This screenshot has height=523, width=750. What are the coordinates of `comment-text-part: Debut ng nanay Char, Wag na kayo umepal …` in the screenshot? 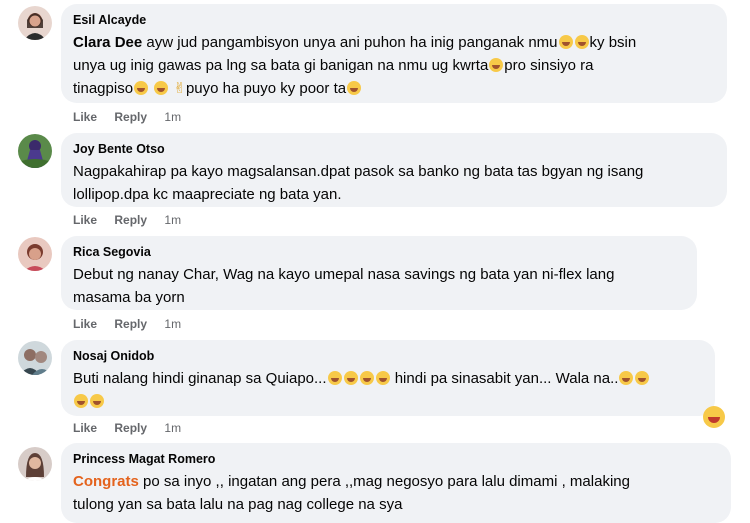 It's located at (344, 274).